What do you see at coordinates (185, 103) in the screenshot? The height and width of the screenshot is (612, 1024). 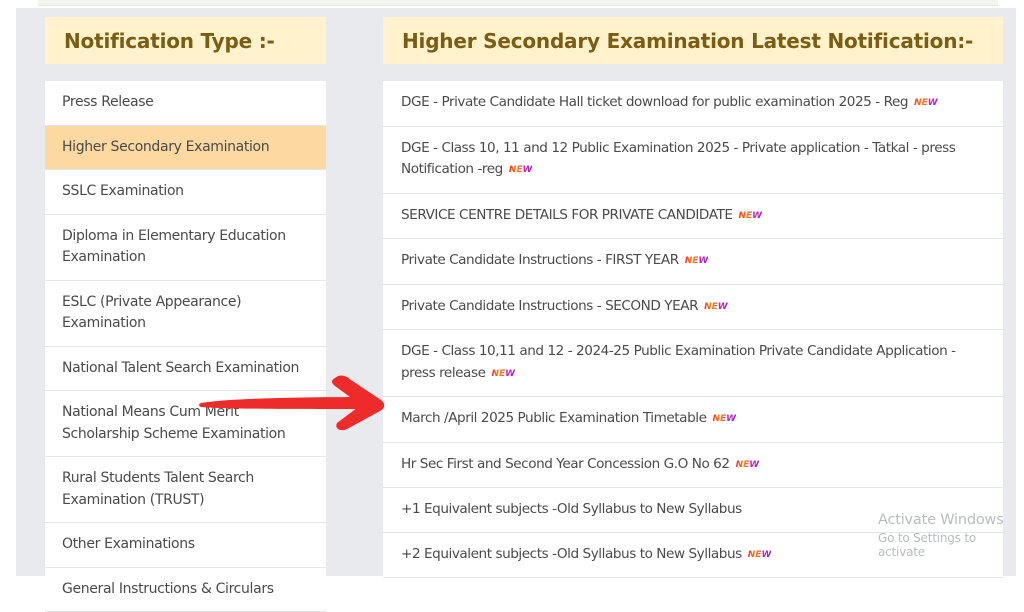 I see `notification-type-item: Press Release` at bounding box center [185, 103].